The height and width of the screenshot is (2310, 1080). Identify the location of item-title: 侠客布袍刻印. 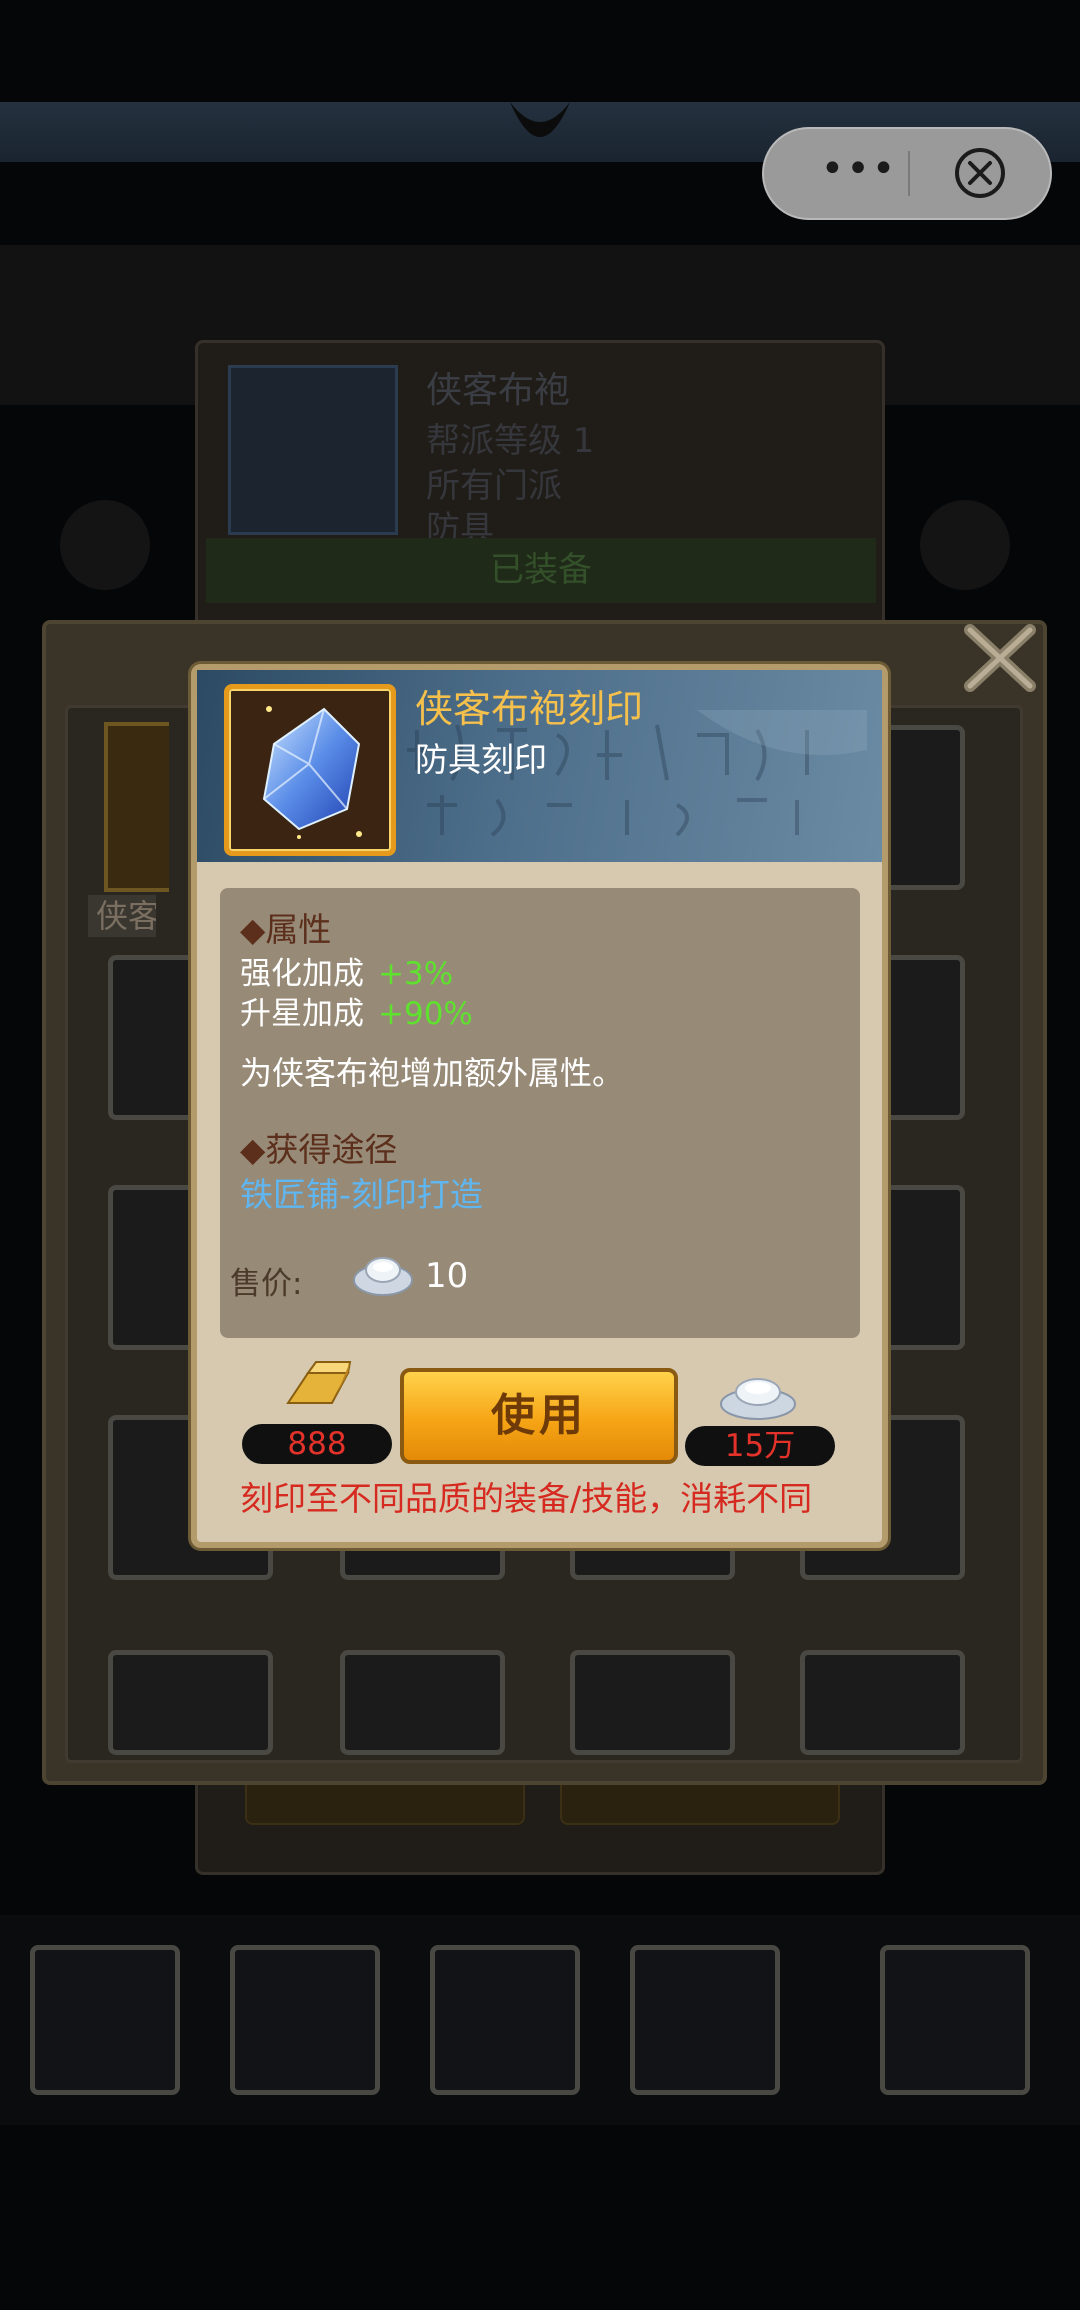
(529, 709).